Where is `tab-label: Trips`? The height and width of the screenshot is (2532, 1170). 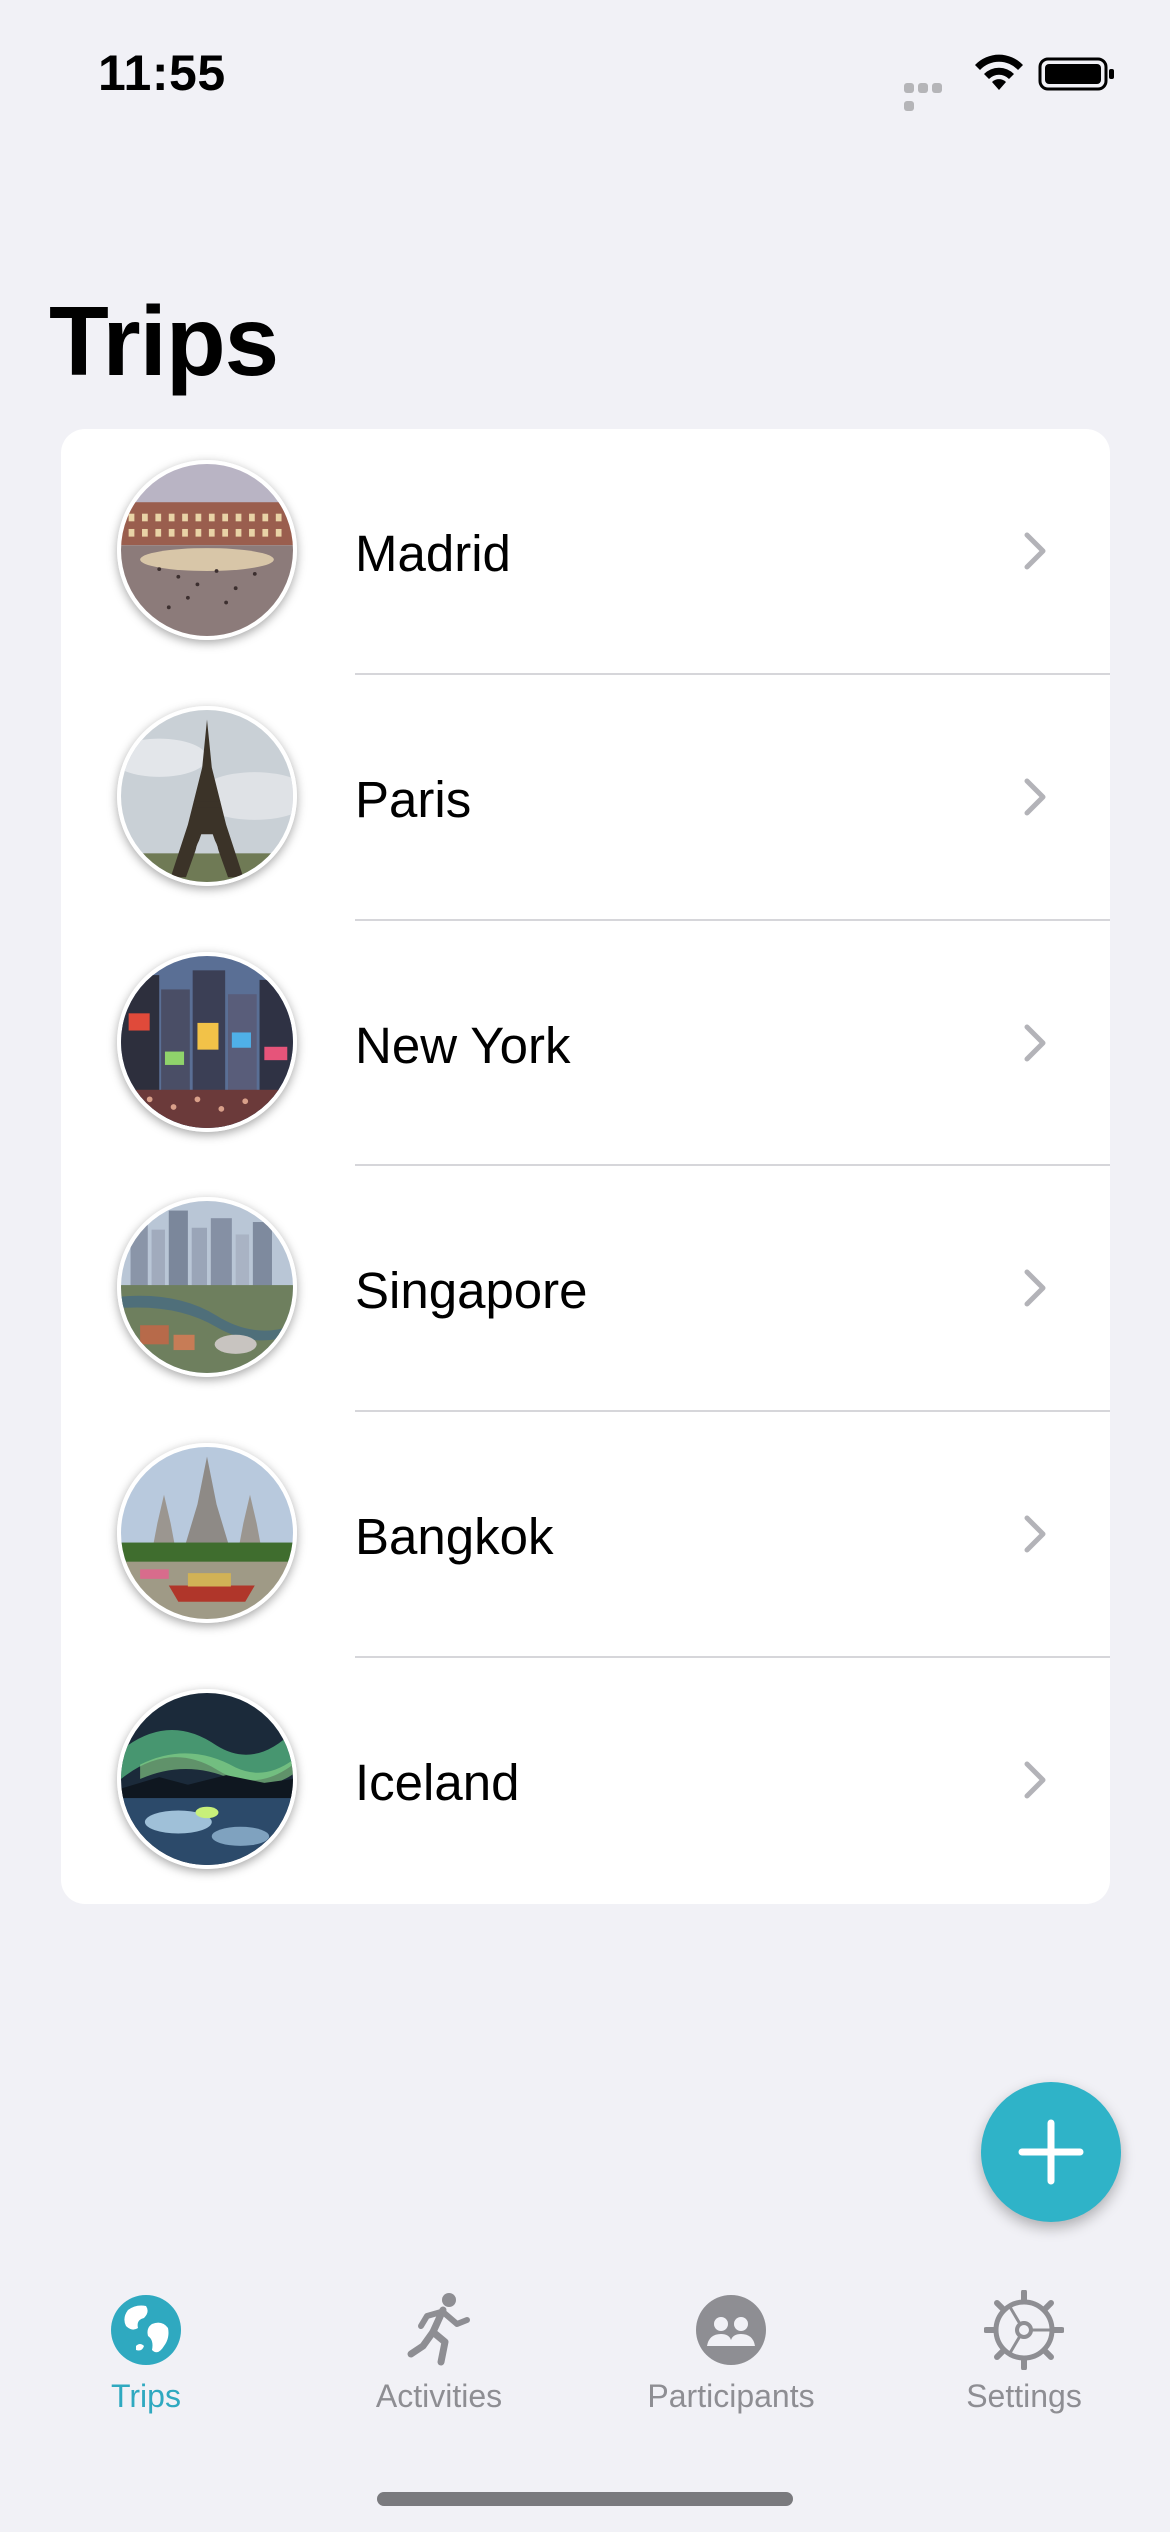 tab-label: Trips is located at coordinates (146, 2396).